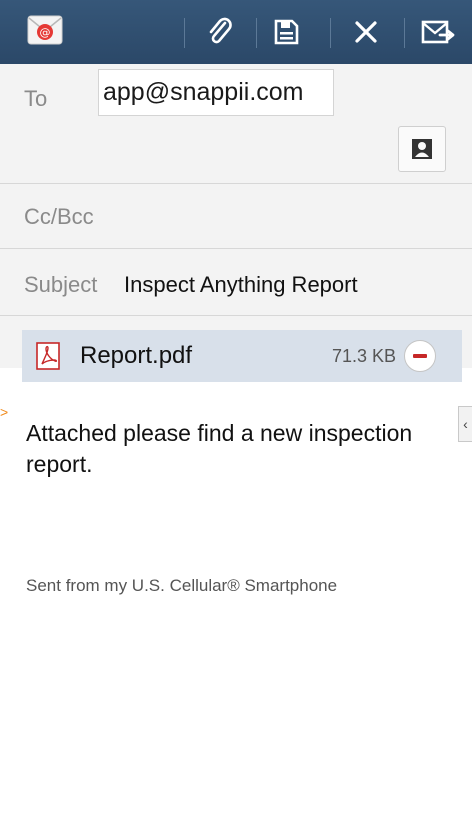 The image size is (472, 832). What do you see at coordinates (364, 356) in the screenshot?
I see `attachment-size: 71.3 KB` at bounding box center [364, 356].